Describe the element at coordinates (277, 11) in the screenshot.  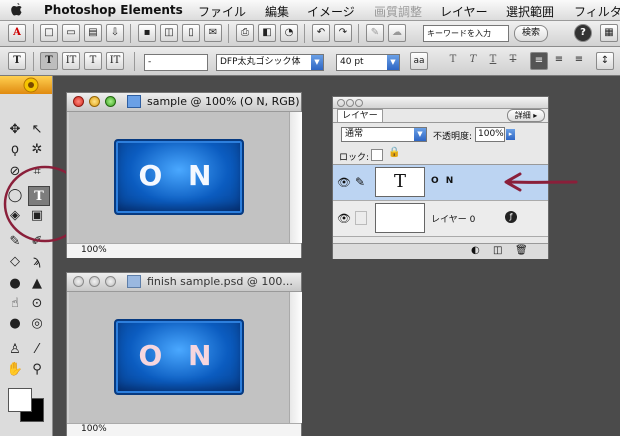
I see `menu-edit: 編集` at that location.